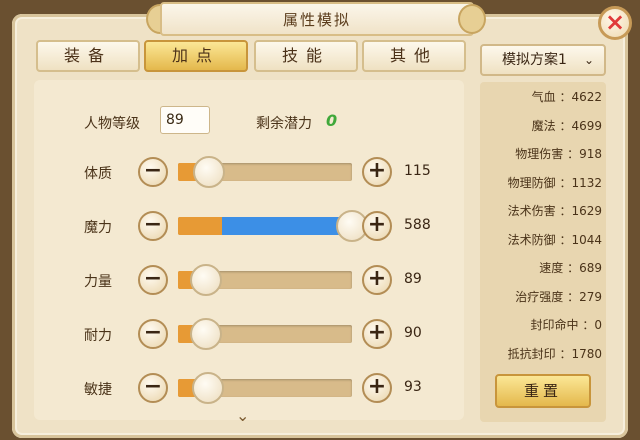 The height and width of the screenshot is (440, 640). I want to click on slider-track-magic, so click(273, 226).